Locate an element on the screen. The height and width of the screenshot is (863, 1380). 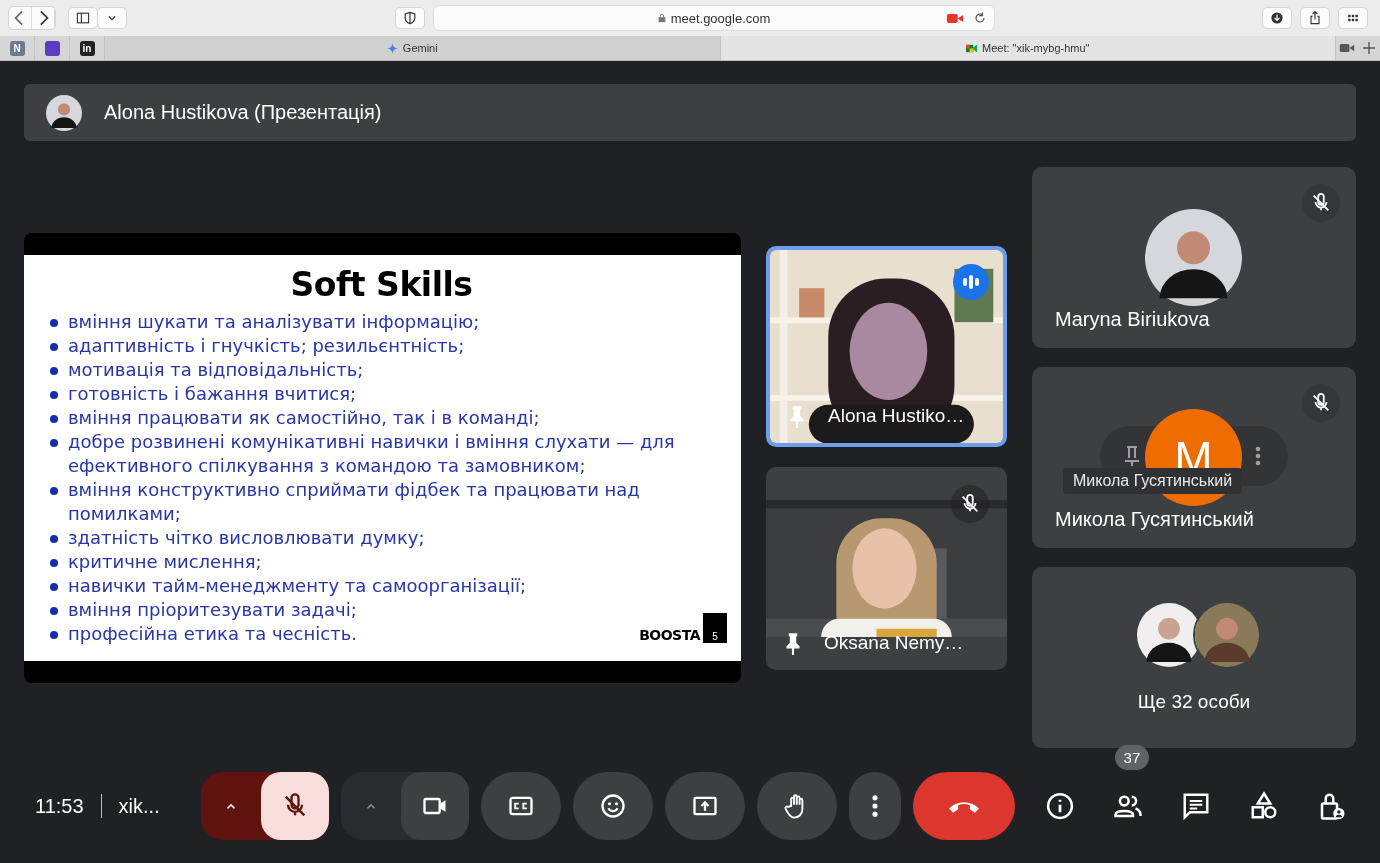
participant-tile: Maryna Biriukova is located at coordinates (1194, 257).